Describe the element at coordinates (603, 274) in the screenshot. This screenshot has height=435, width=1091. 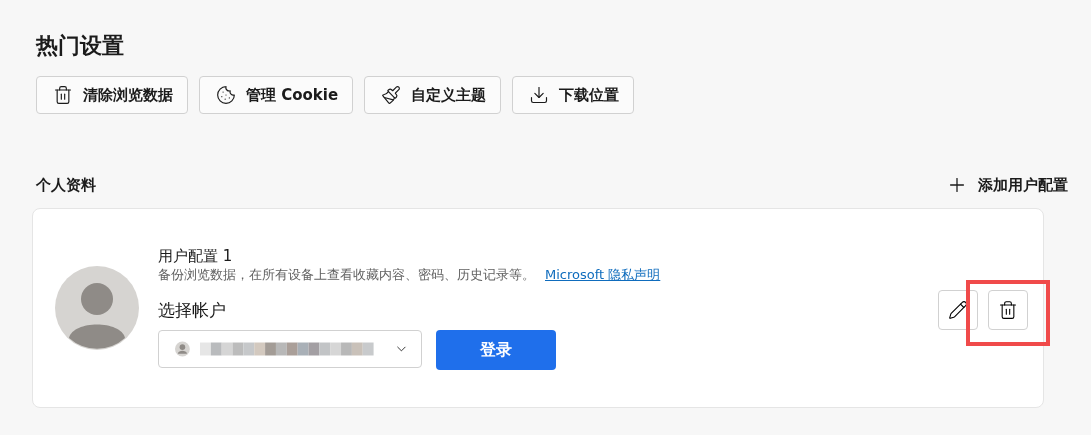
I see `privacy-link: Microsoft 隐私声明` at that location.